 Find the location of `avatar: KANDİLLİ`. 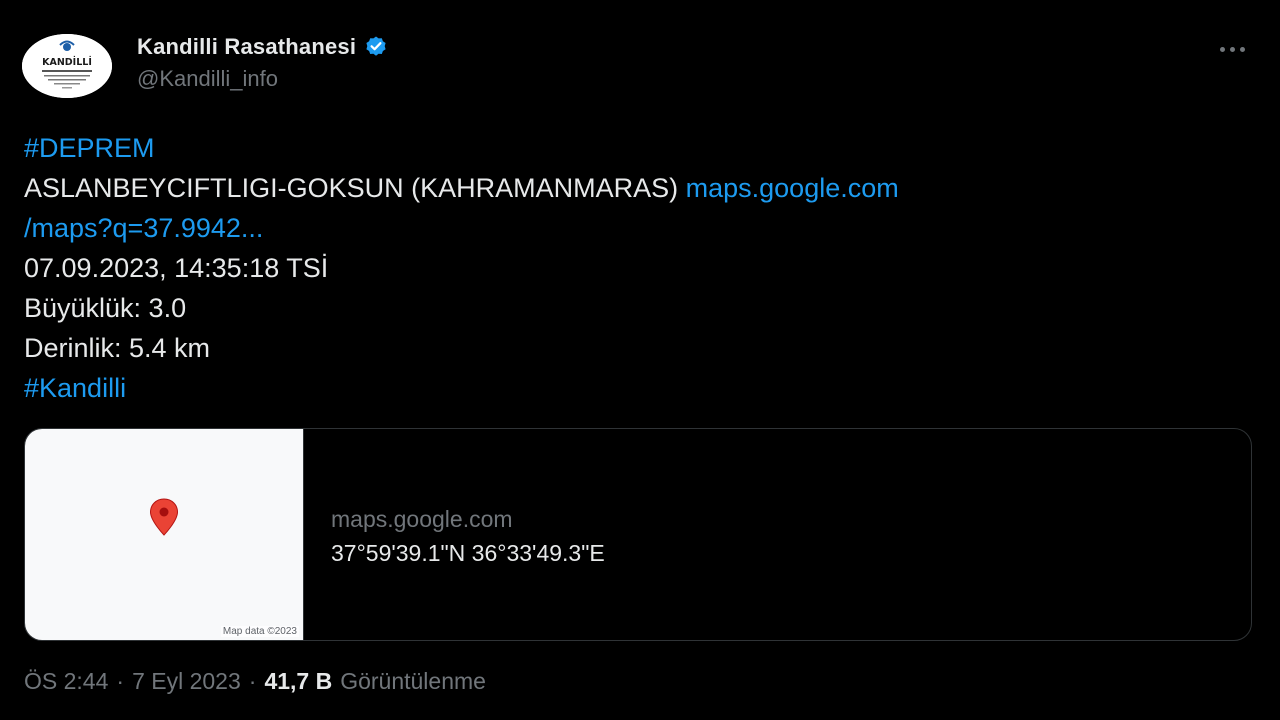

avatar: KANDİLLİ is located at coordinates (67, 66).